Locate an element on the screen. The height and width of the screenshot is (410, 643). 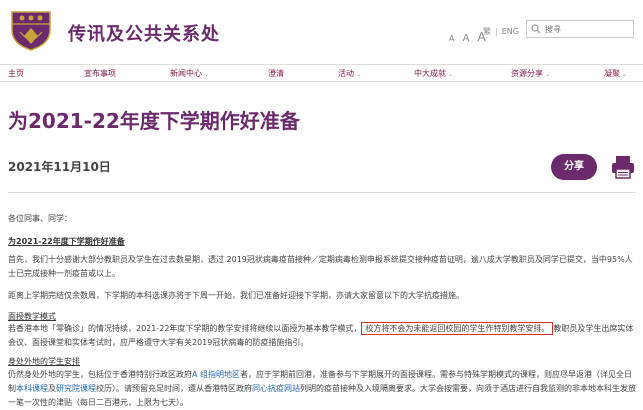
section-heading: 身处外地的学生安排 is located at coordinates (44, 361).